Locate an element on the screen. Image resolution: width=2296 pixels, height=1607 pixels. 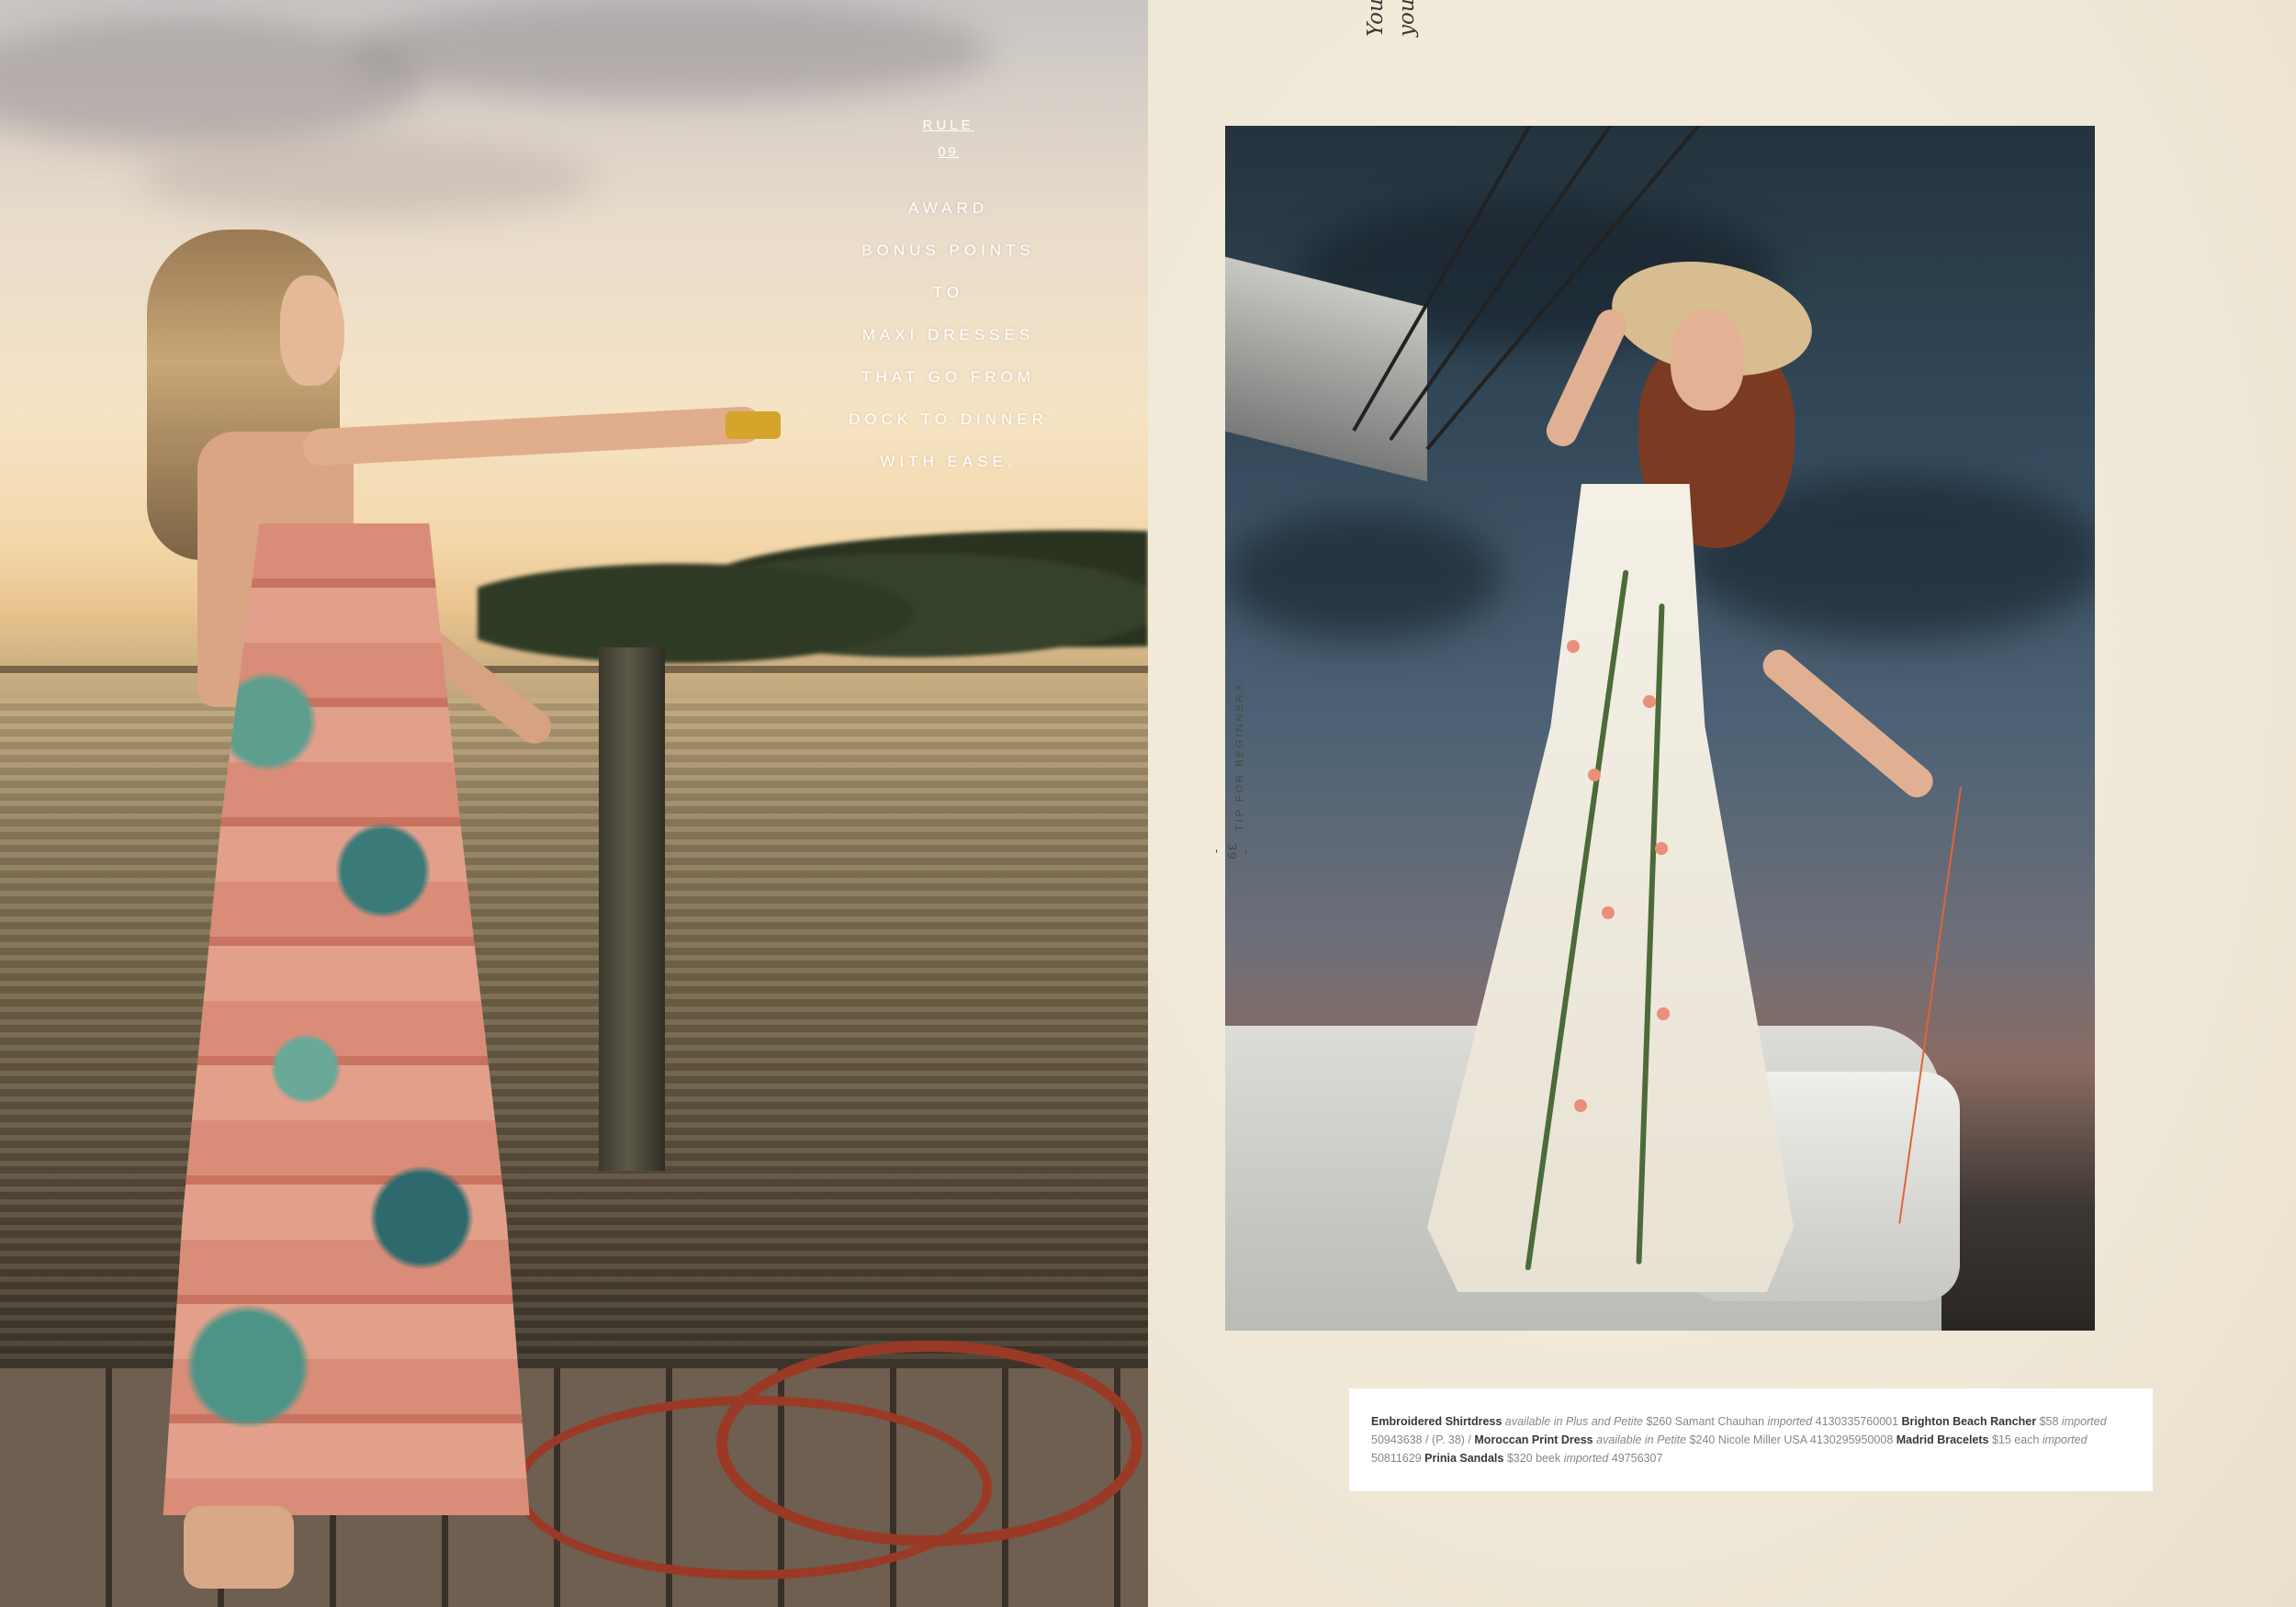
dock-piling is located at coordinates (632, 909).